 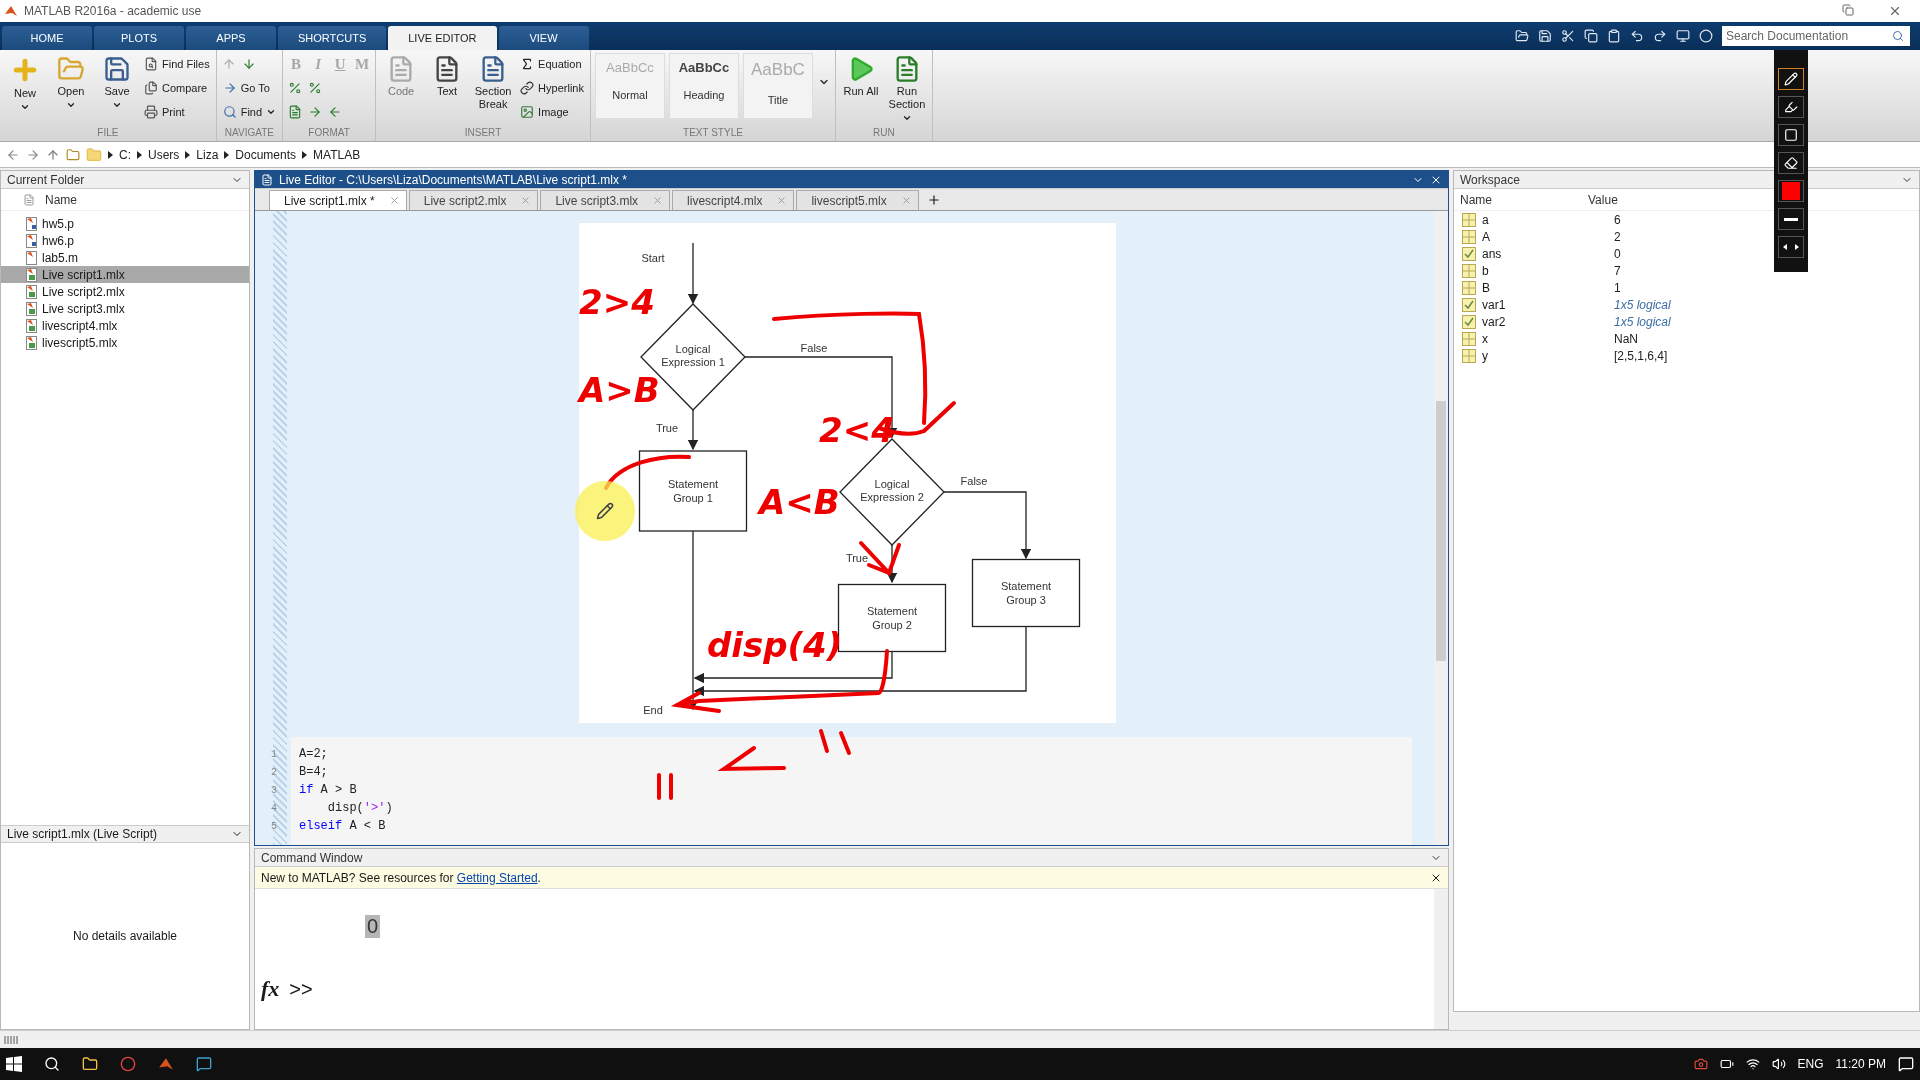 What do you see at coordinates (1683, 36) in the screenshot?
I see `window-layout-icon` at bounding box center [1683, 36].